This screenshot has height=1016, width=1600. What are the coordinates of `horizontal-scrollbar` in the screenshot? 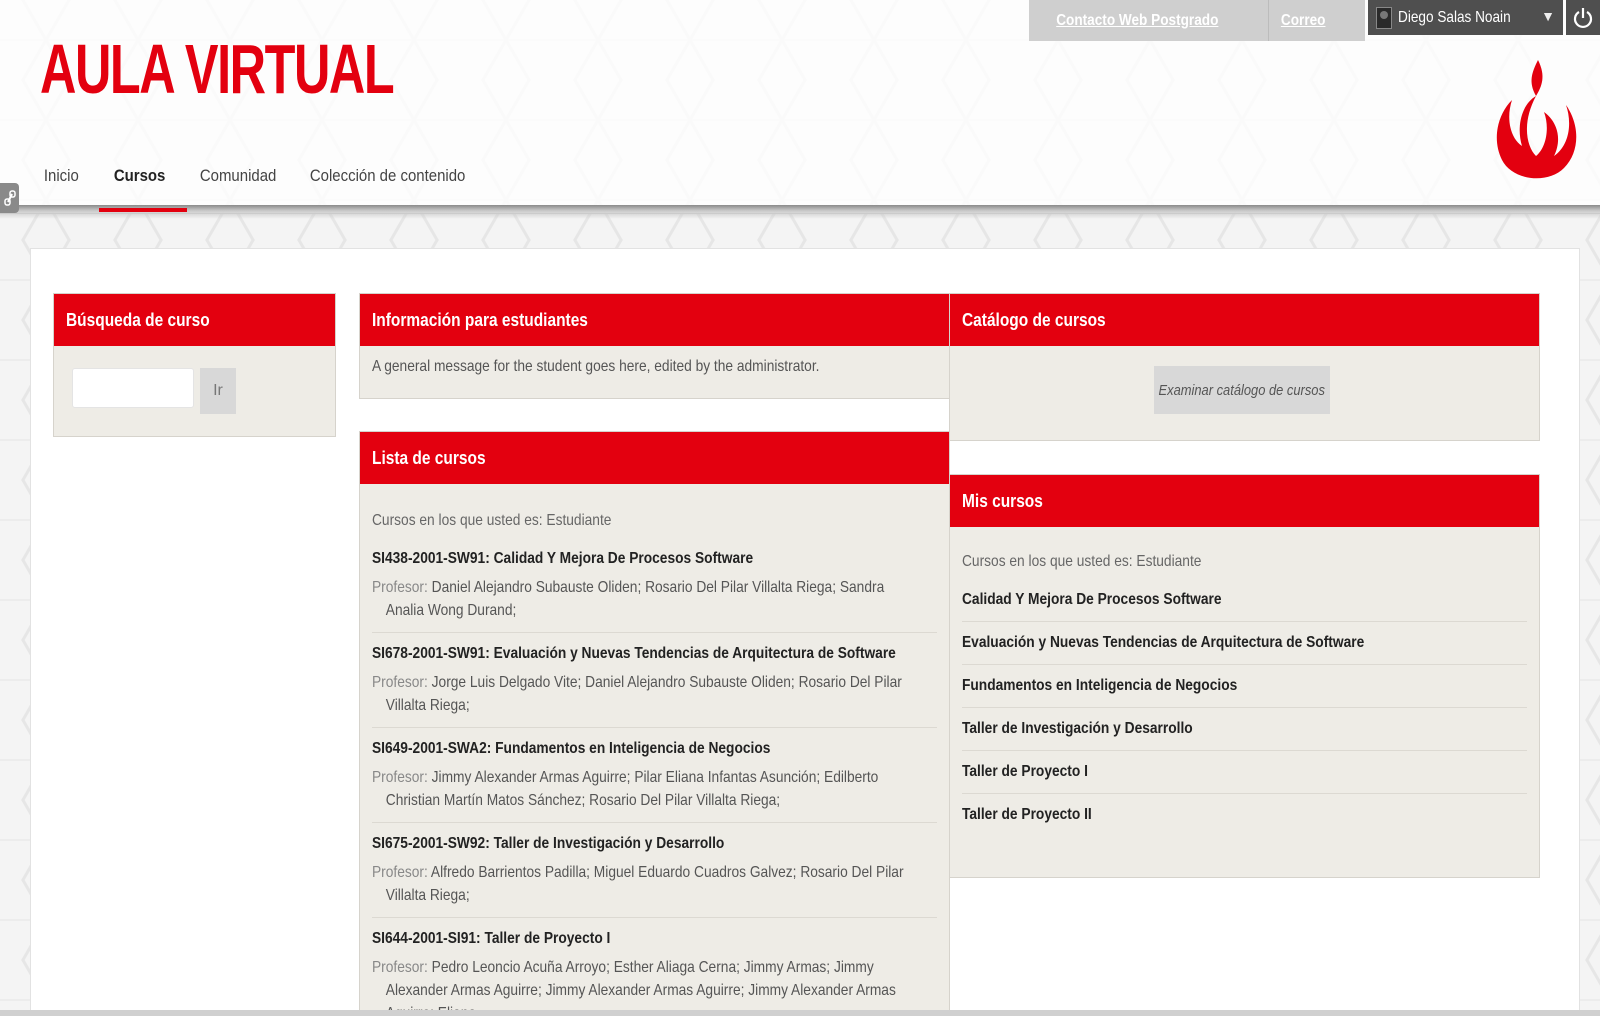 It's located at (800, 1013).